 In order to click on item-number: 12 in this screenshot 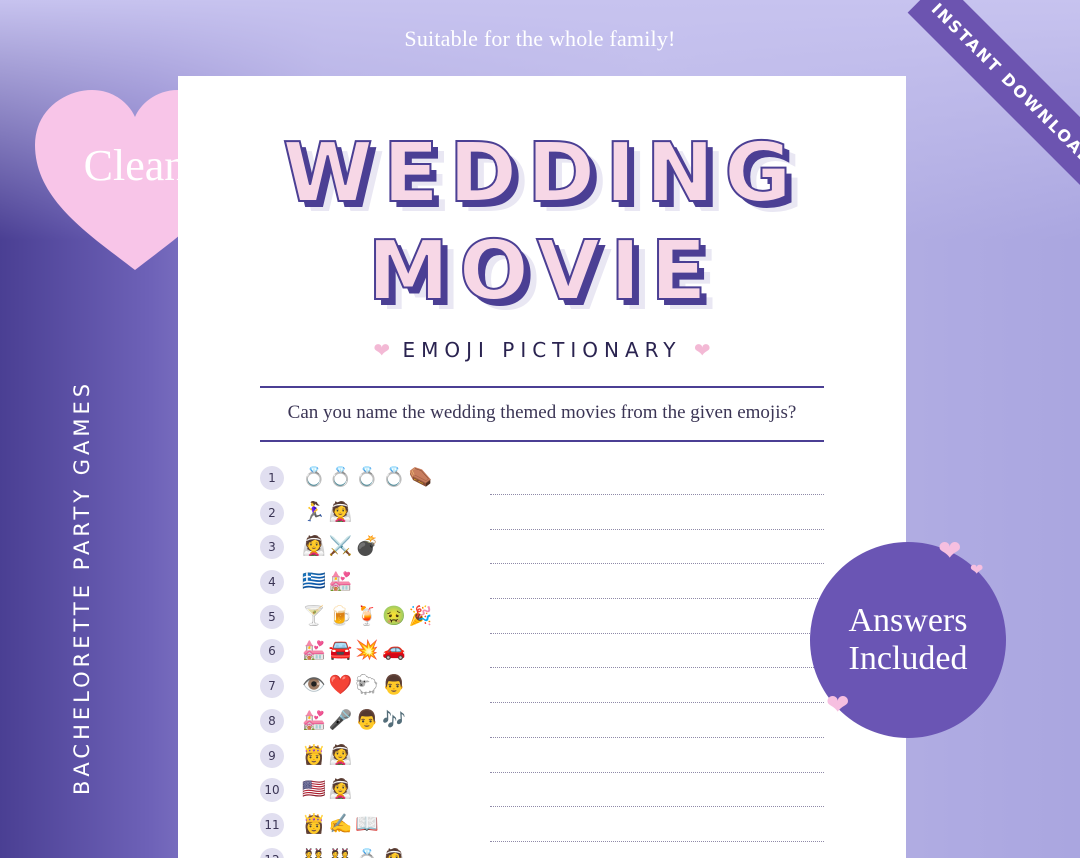, I will do `click(272, 852)`.